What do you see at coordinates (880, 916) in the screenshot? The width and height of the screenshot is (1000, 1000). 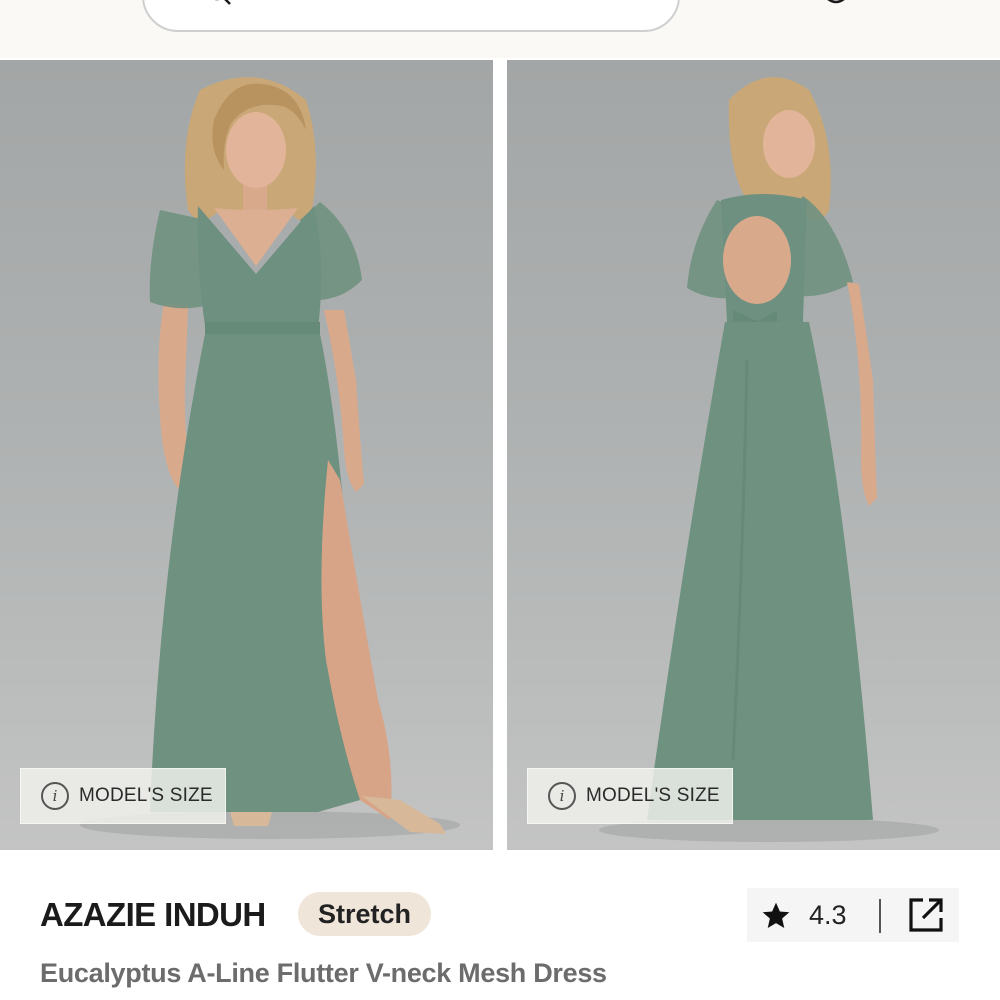 I see `divider` at bounding box center [880, 916].